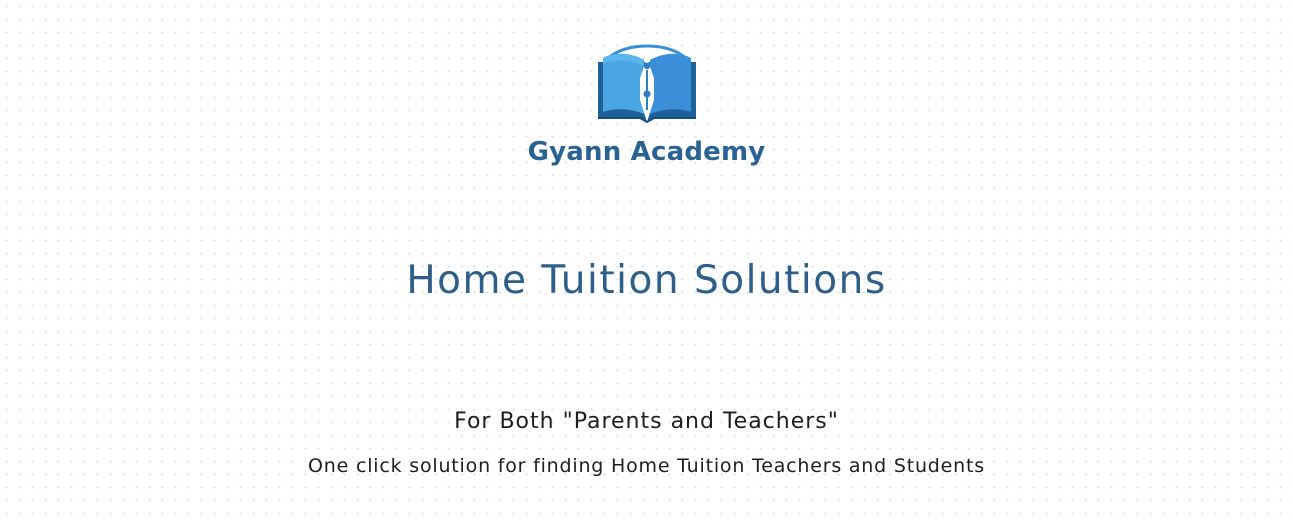  What do you see at coordinates (646, 152) in the screenshot?
I see `brand-name: Gyann Academy` at bounding box center [646, 152].